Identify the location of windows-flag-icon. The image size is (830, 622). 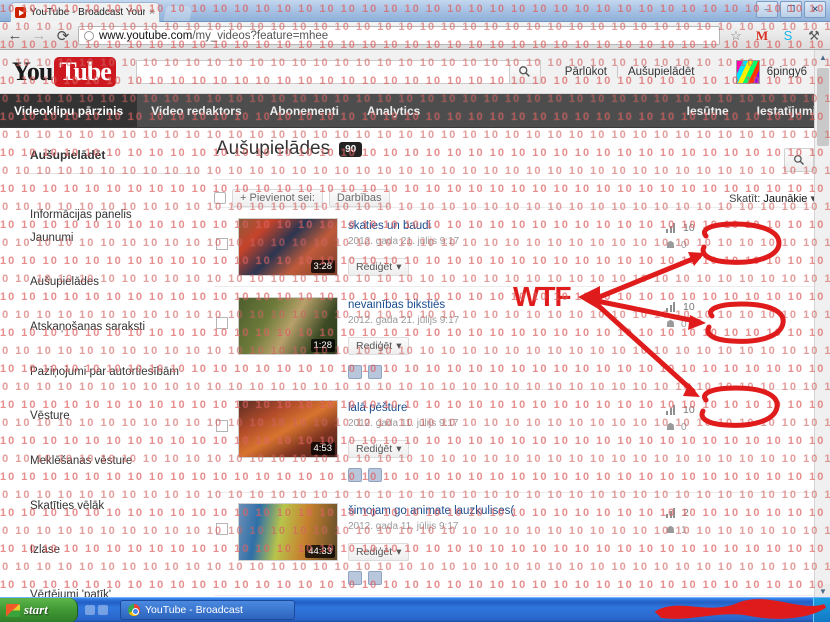
(13, 610).